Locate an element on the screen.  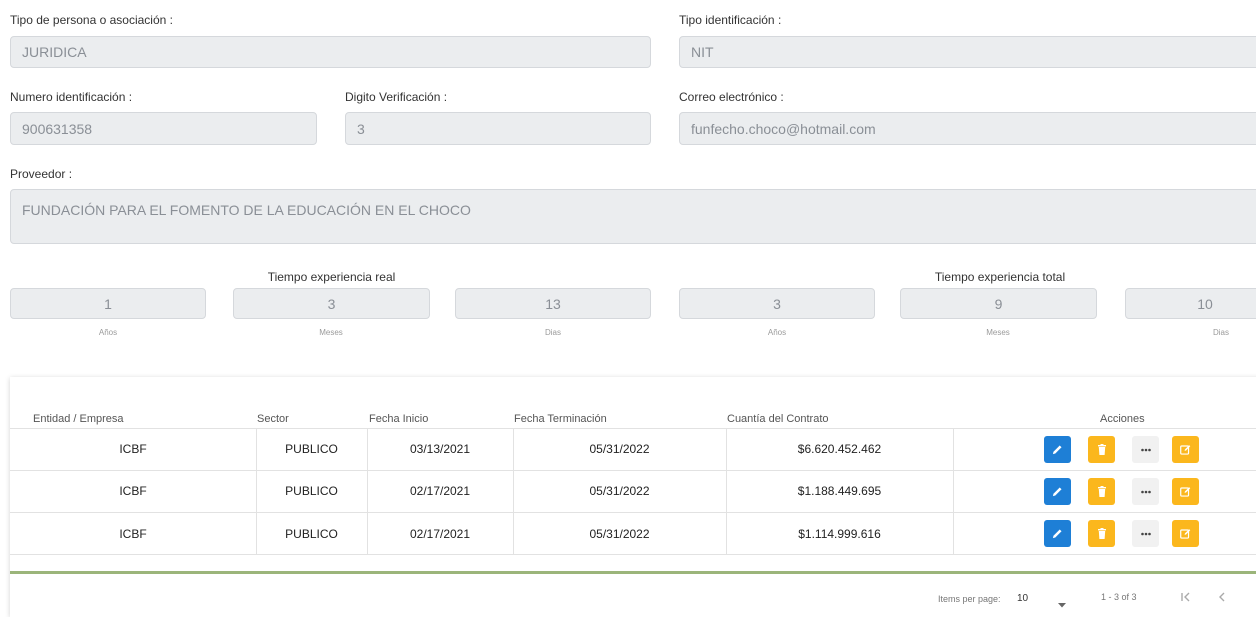
digito-verificacion-label: Digito Verificación : is located at coordinates (396, 97).